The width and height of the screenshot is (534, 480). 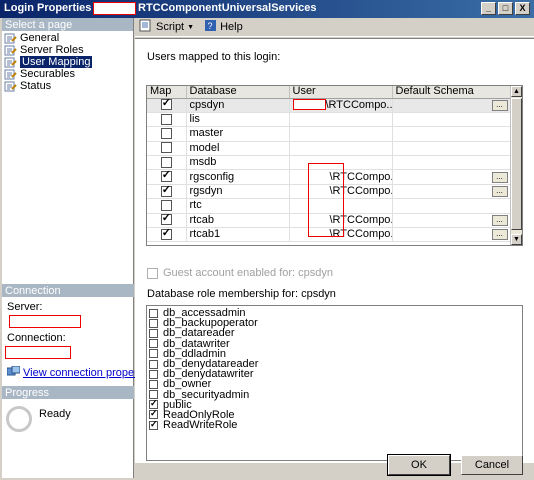 What do you see at coordinates (516, 239) in the screenshot?
I see `scroll-down-icon: ▼` at bounding box center [516, 239].